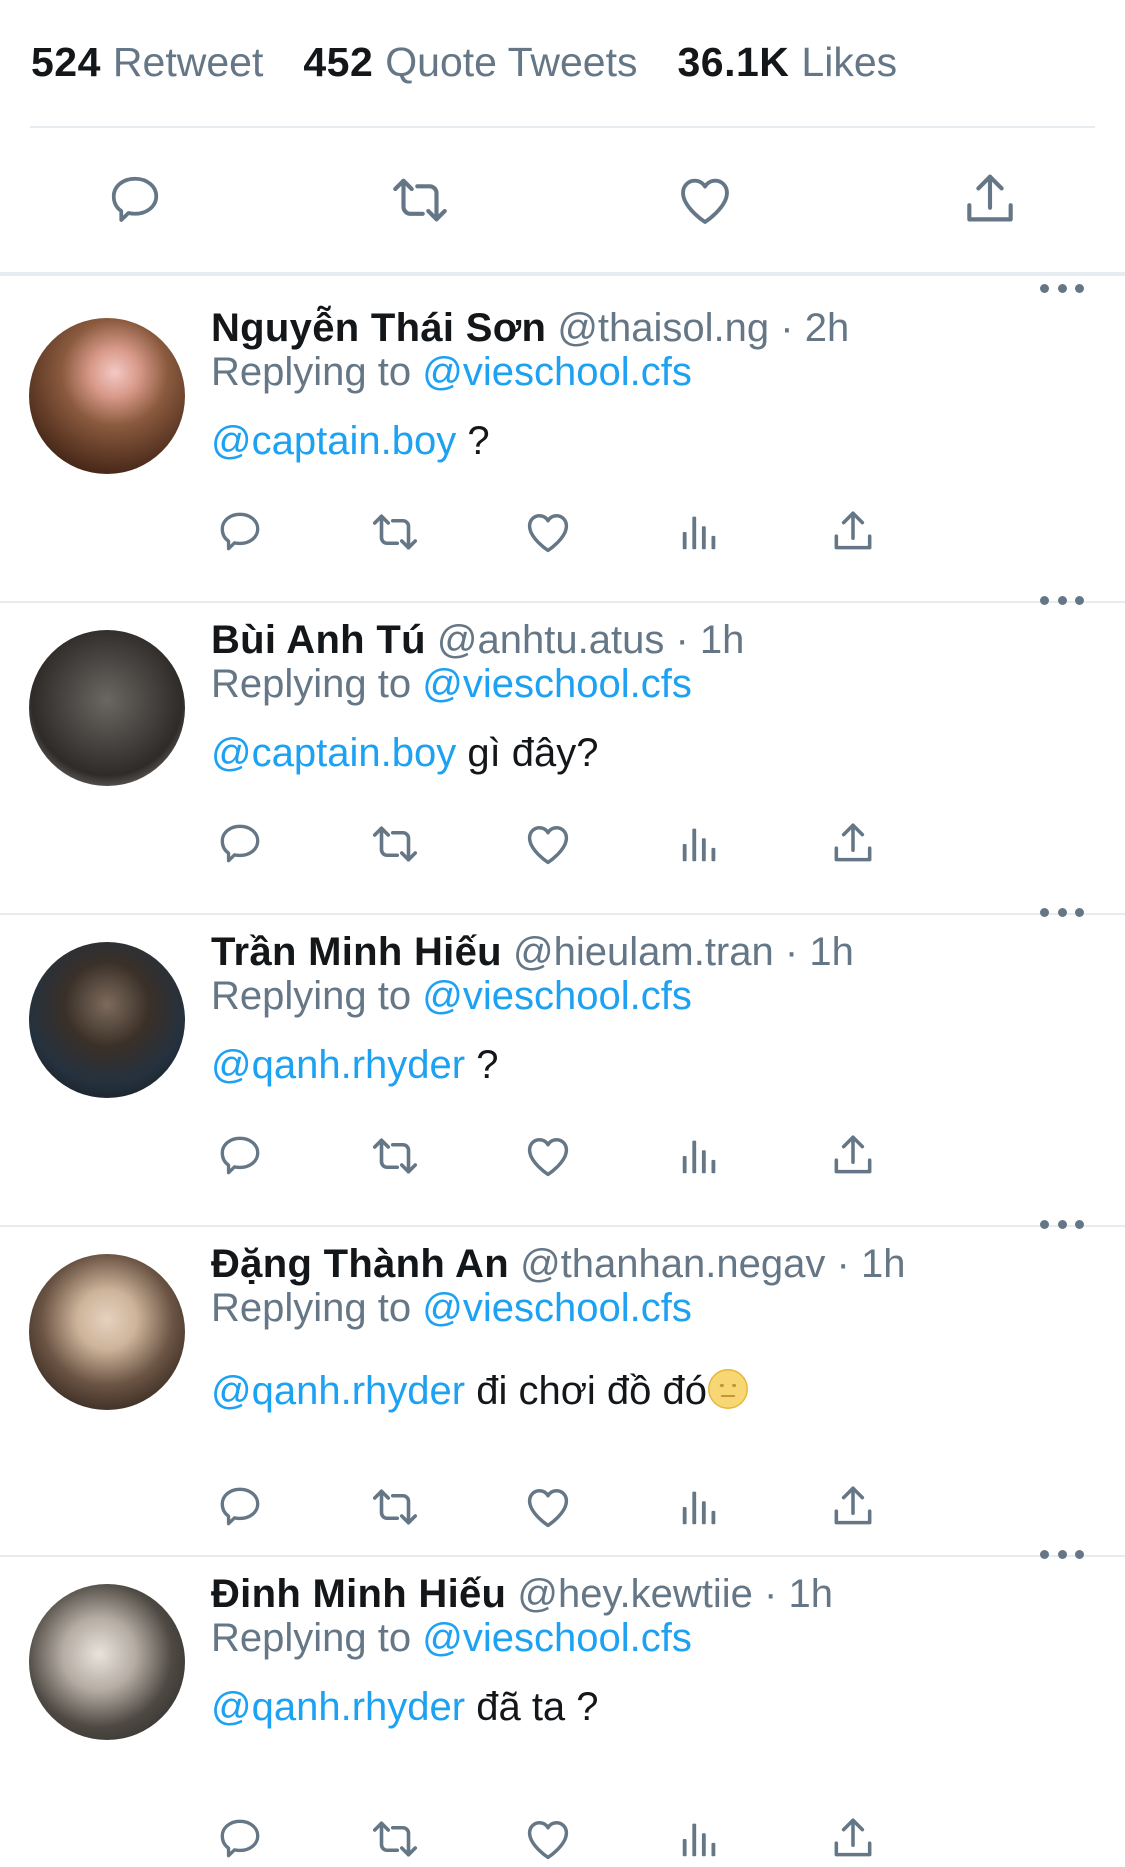  What do you see at coordinates (827, 328) in the screenshot?
I see `timestamp: 2h` at bounding box center [827, 328].